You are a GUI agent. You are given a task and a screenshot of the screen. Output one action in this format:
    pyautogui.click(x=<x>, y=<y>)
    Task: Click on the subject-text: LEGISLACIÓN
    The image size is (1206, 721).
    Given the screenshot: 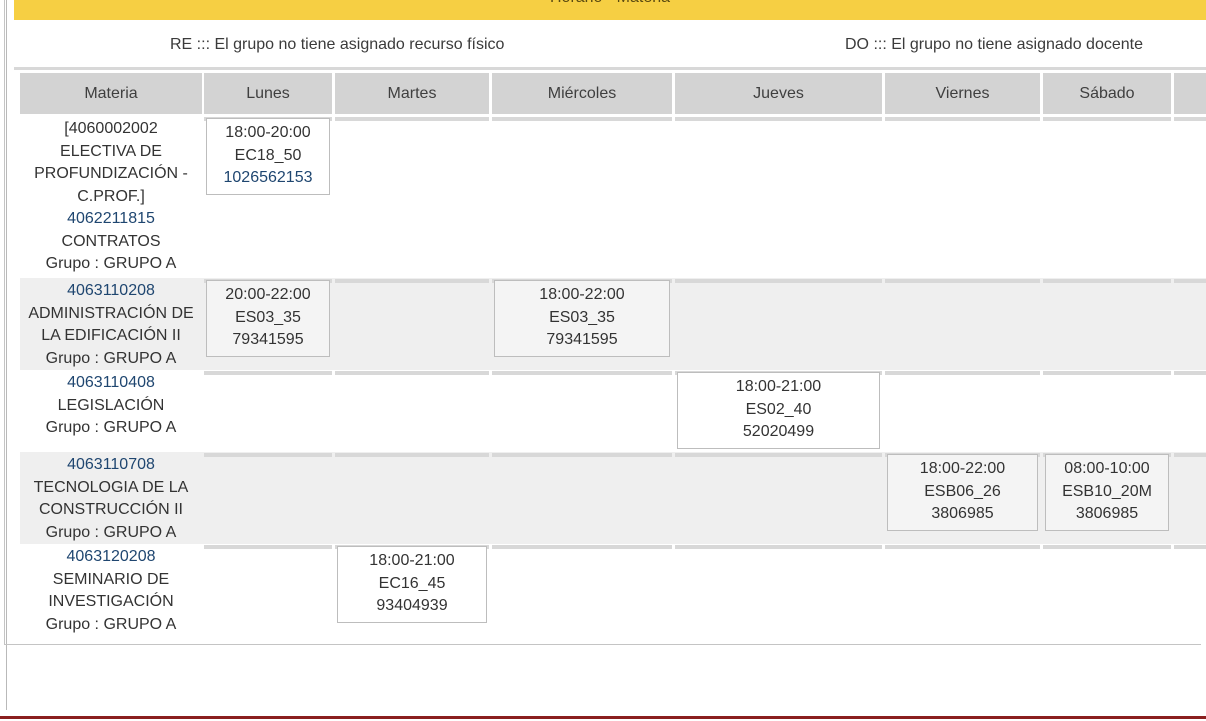 What is the action you would take?
    pyautogui.click(x=111, y=405)
    